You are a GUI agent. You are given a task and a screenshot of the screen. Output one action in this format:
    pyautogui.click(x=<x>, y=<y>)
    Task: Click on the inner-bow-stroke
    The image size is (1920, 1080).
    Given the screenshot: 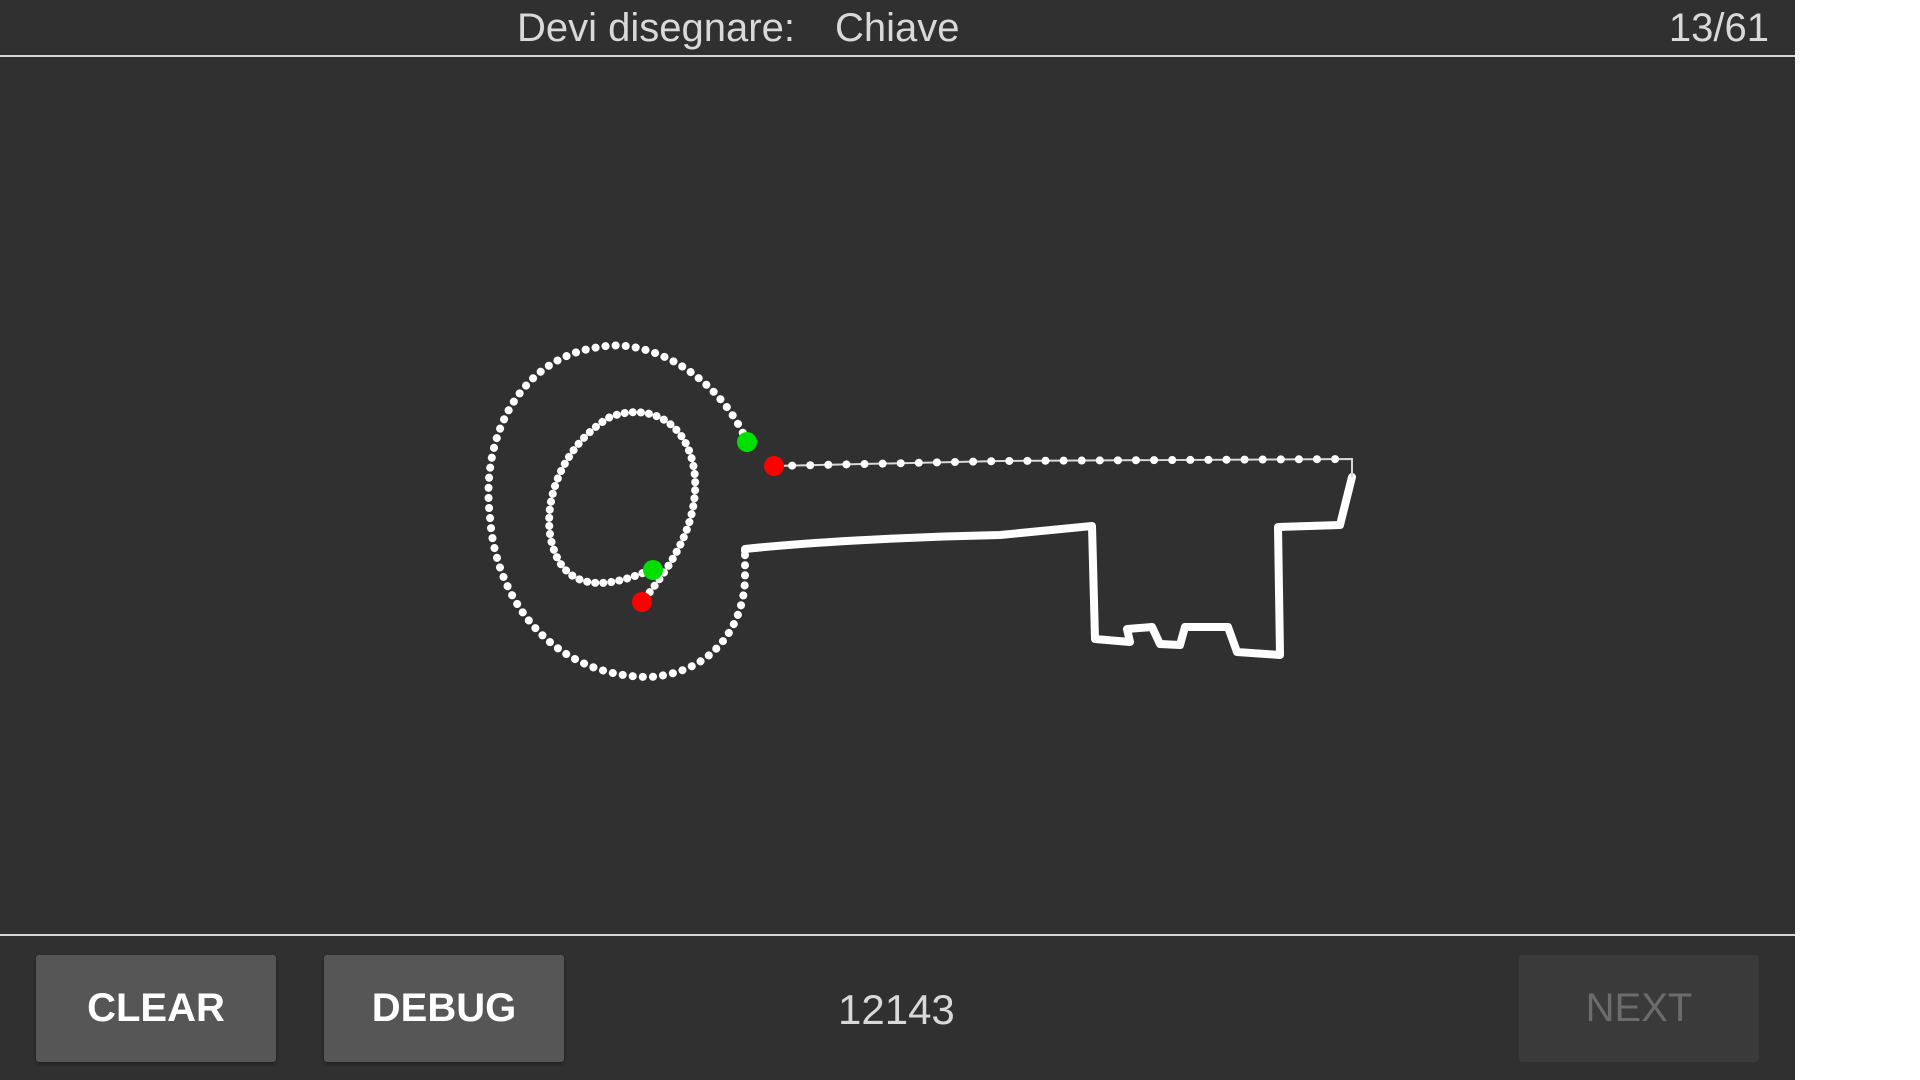 What is the action you would take?
    pyautogui.click(x=622, y=507)
    